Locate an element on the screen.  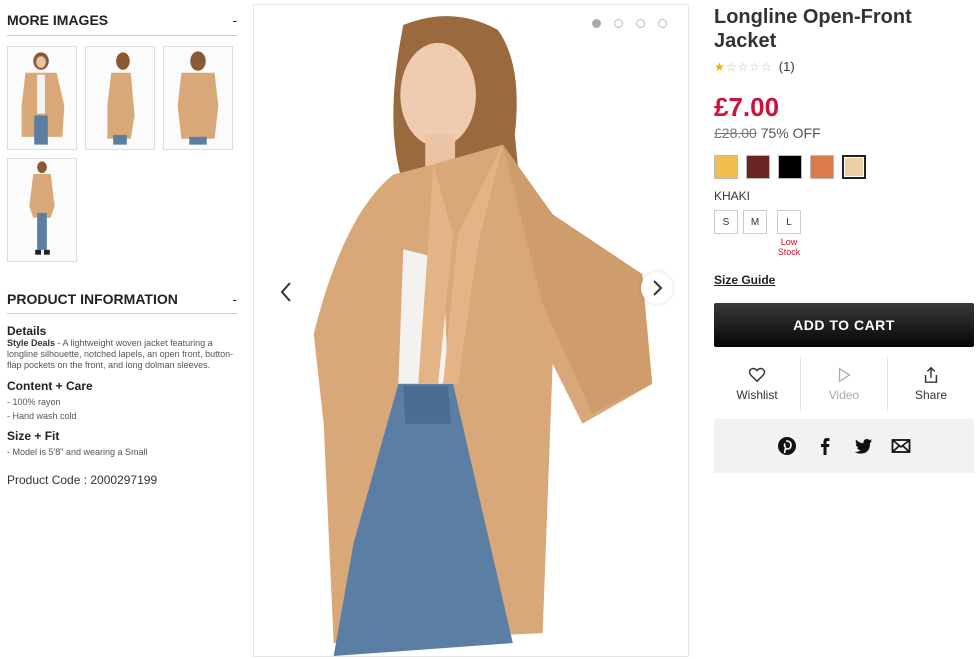
sale-price: £7.00 is located at coordinates (747, 107).